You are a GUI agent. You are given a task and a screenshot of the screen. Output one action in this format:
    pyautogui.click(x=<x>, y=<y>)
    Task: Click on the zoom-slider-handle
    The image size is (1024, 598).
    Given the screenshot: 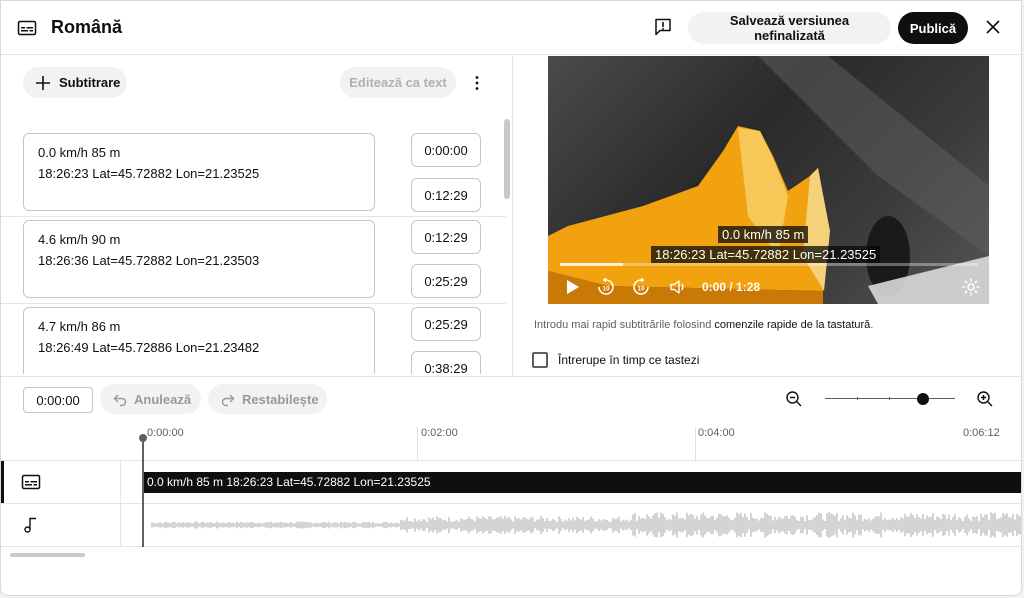 What is the action you would take?
    pyautogui.click(x=922, y=399)
    